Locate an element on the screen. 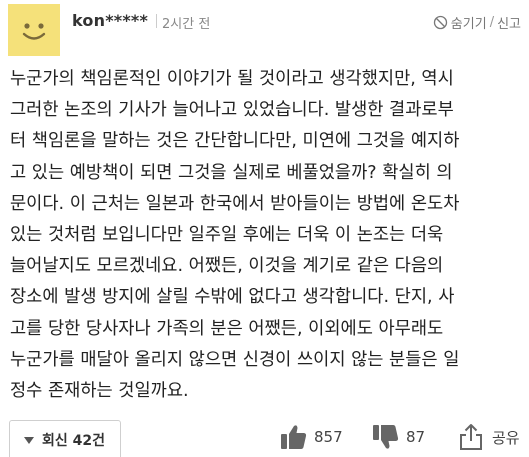  comment-header: kon***** 2시간 전 숨기기 / 신고 is located at coordinates (268, 30).